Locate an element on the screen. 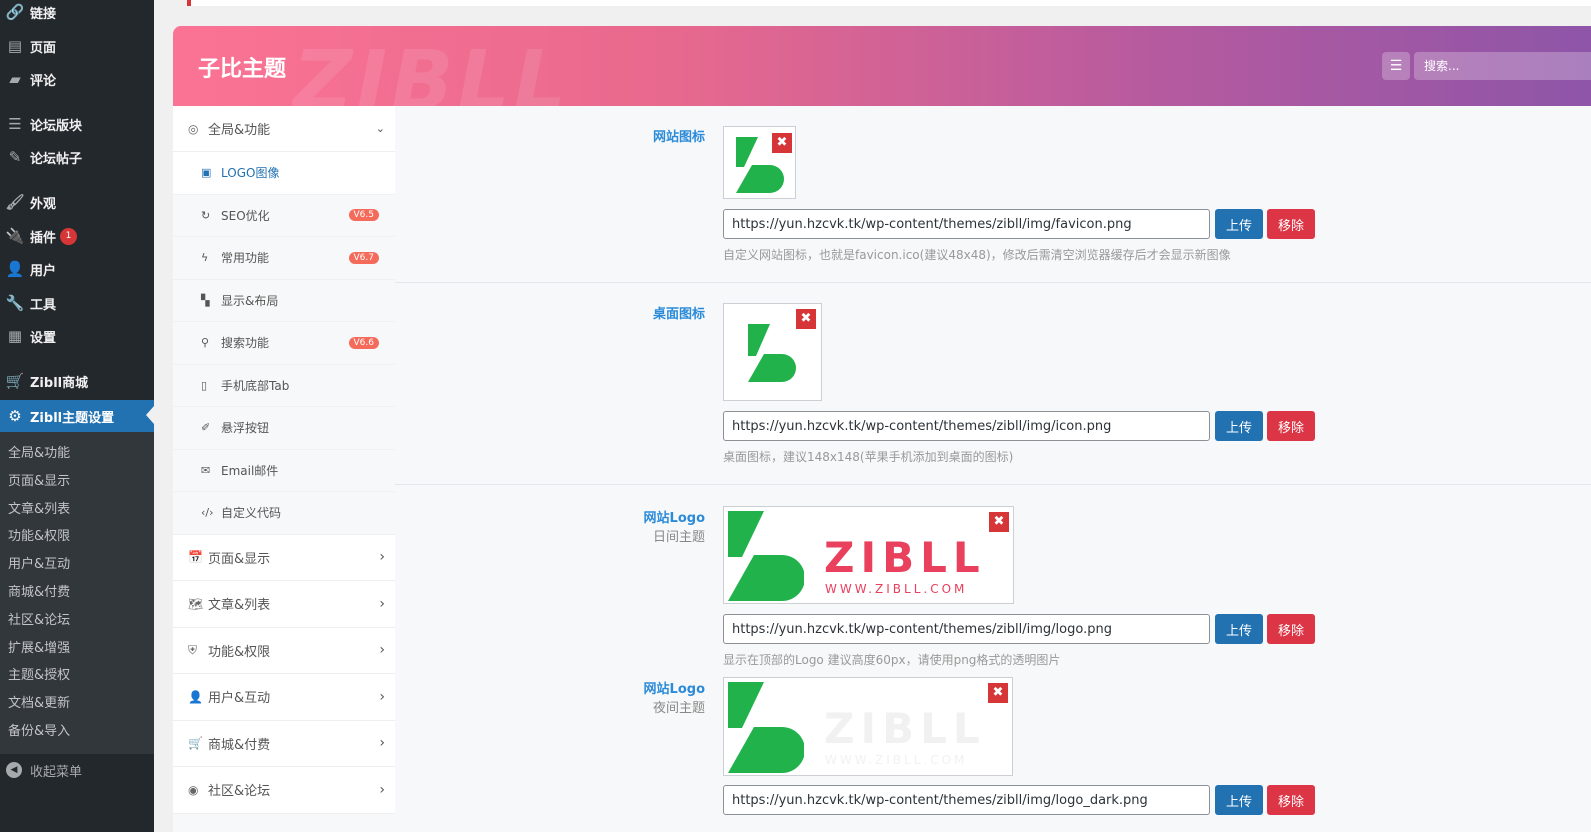 This screenshot has width=1591, height=832. nav-sub-label: LOGO图像 is located at coordinates (250, 173).